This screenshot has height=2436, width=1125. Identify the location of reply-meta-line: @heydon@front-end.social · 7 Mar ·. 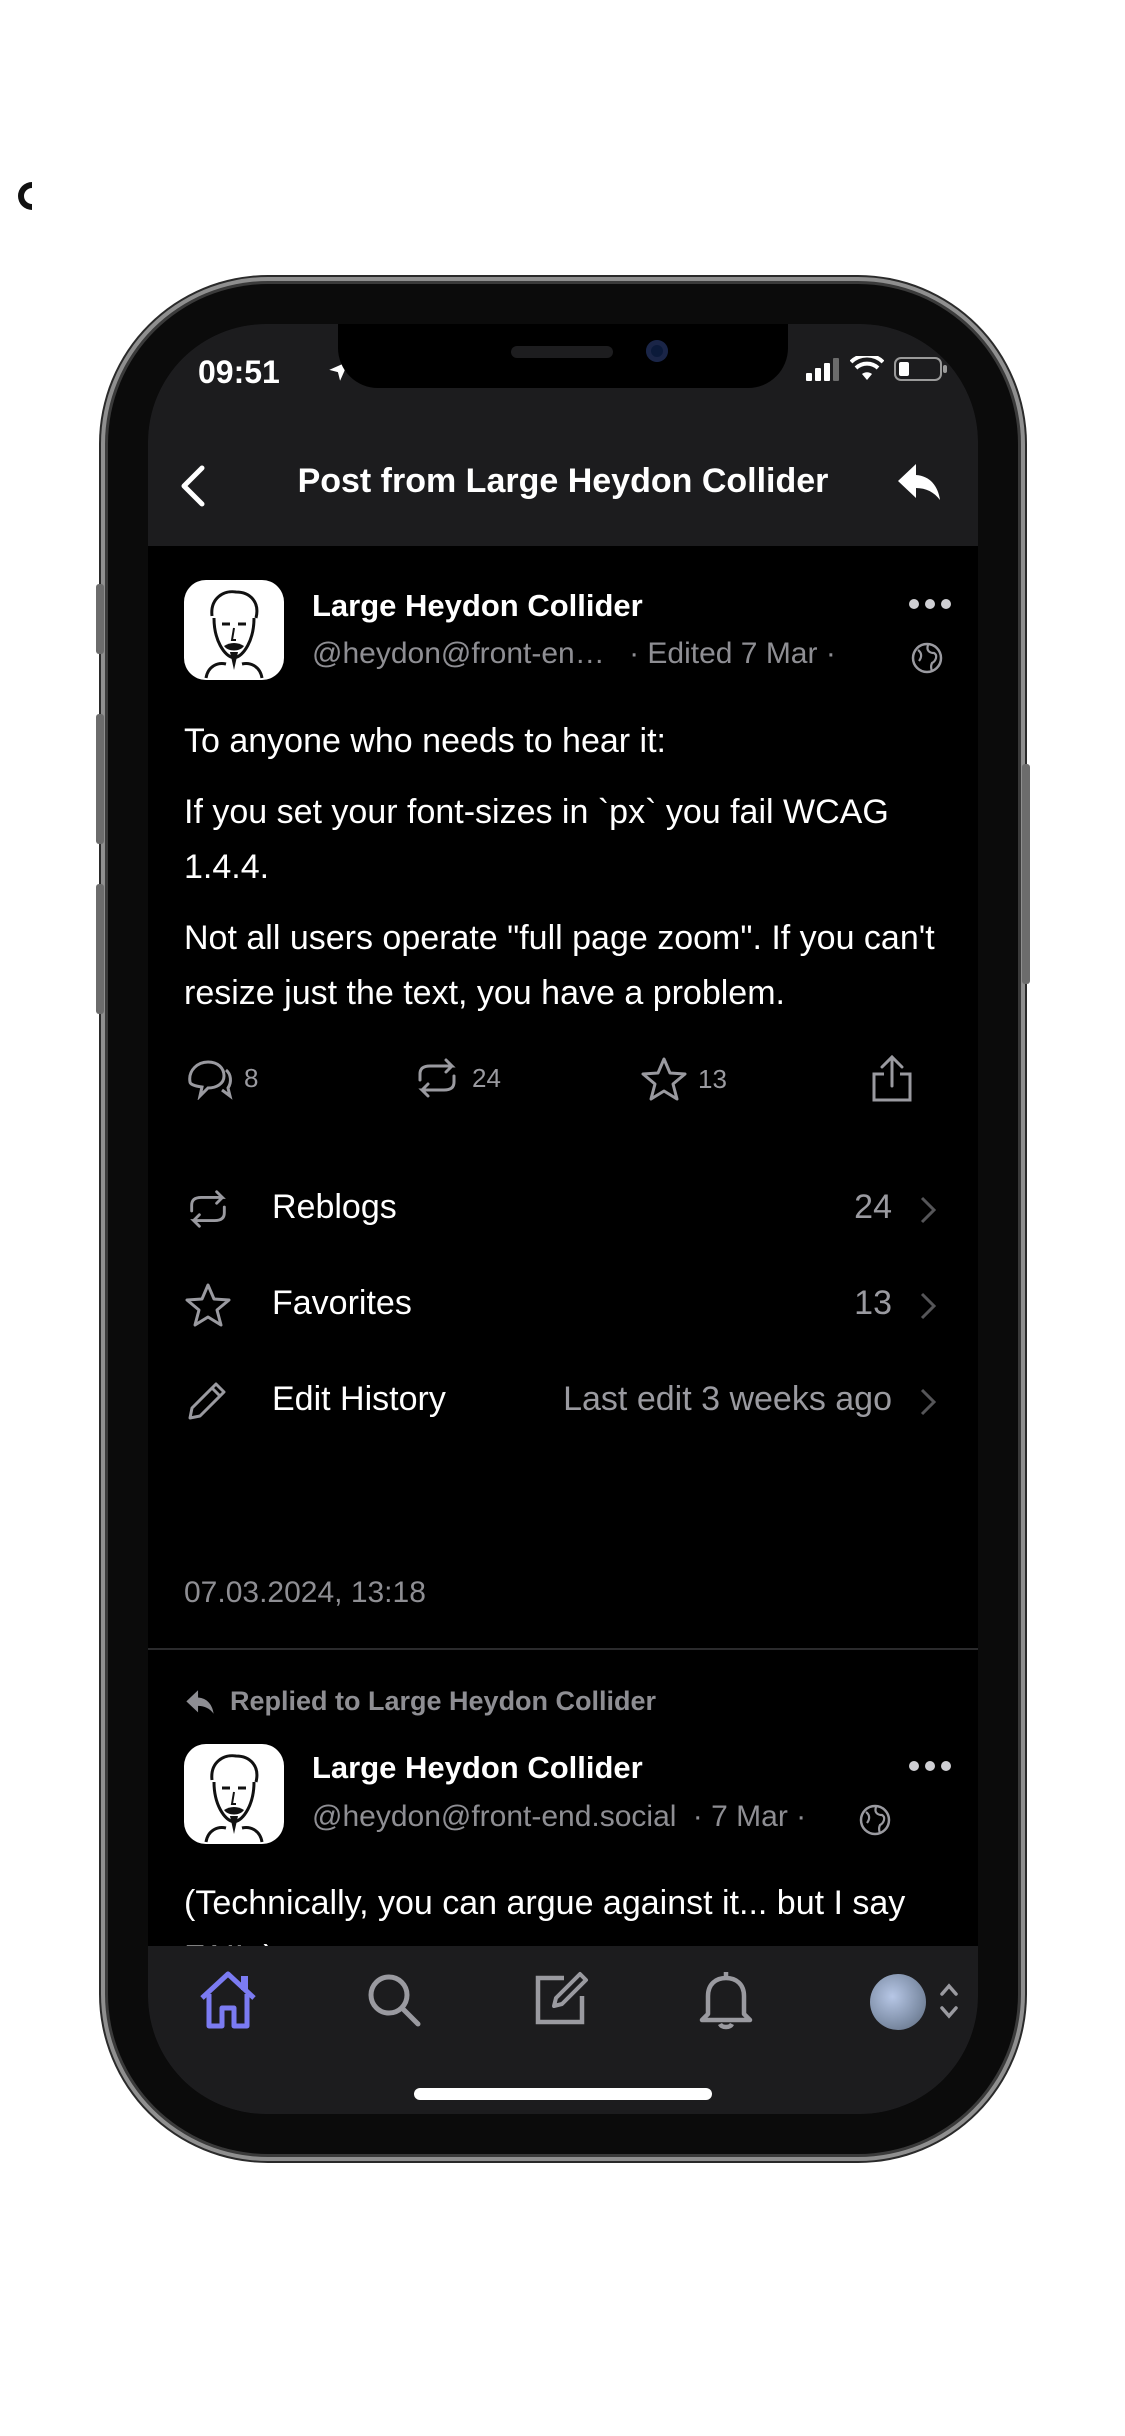
(559, 1817).